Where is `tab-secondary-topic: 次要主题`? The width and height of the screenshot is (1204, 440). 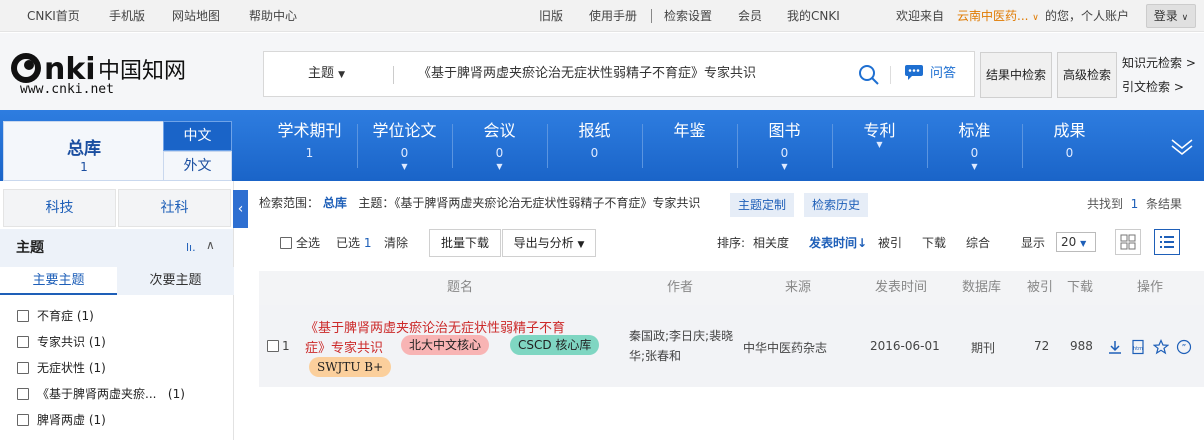
tab-secondary-topic: 次要主题 is located at coordinates (175, 281).